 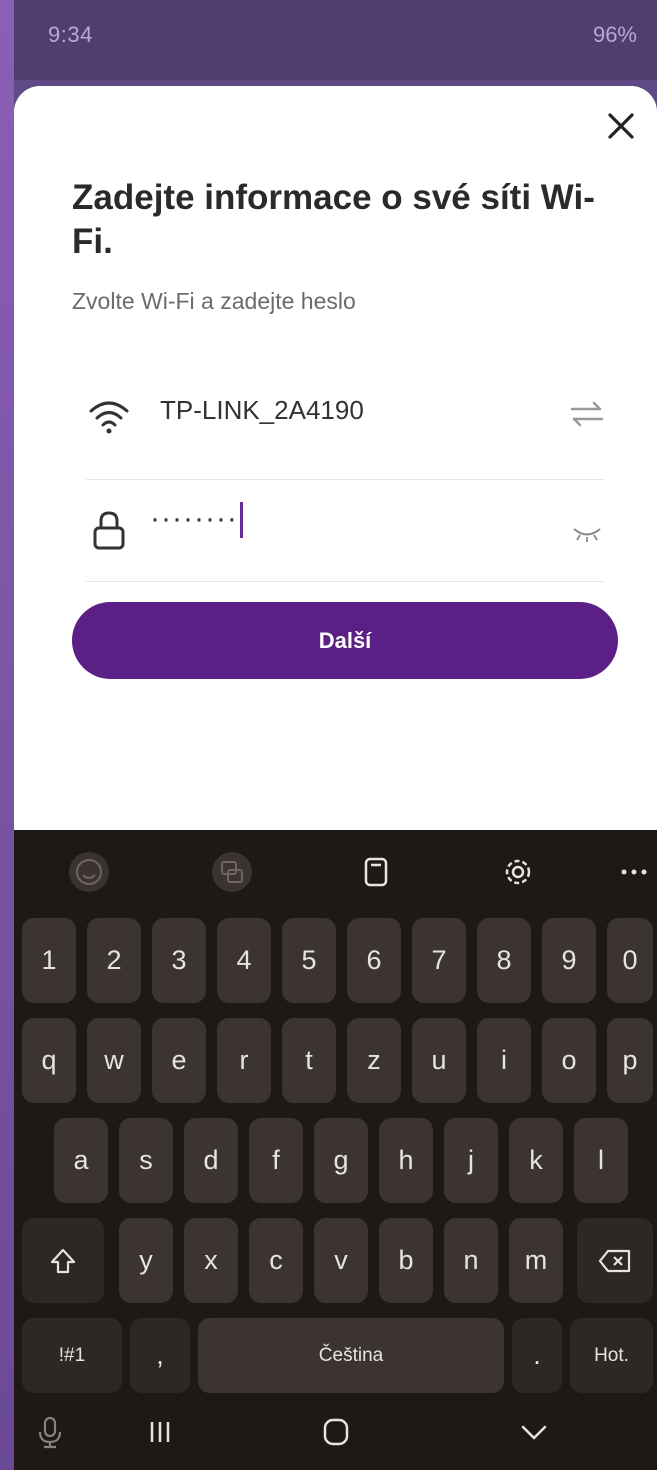 What do you see at coordinates (537, 1355) in the screenshot?
I see `period-key: .` at bounding box center [537, 1355].